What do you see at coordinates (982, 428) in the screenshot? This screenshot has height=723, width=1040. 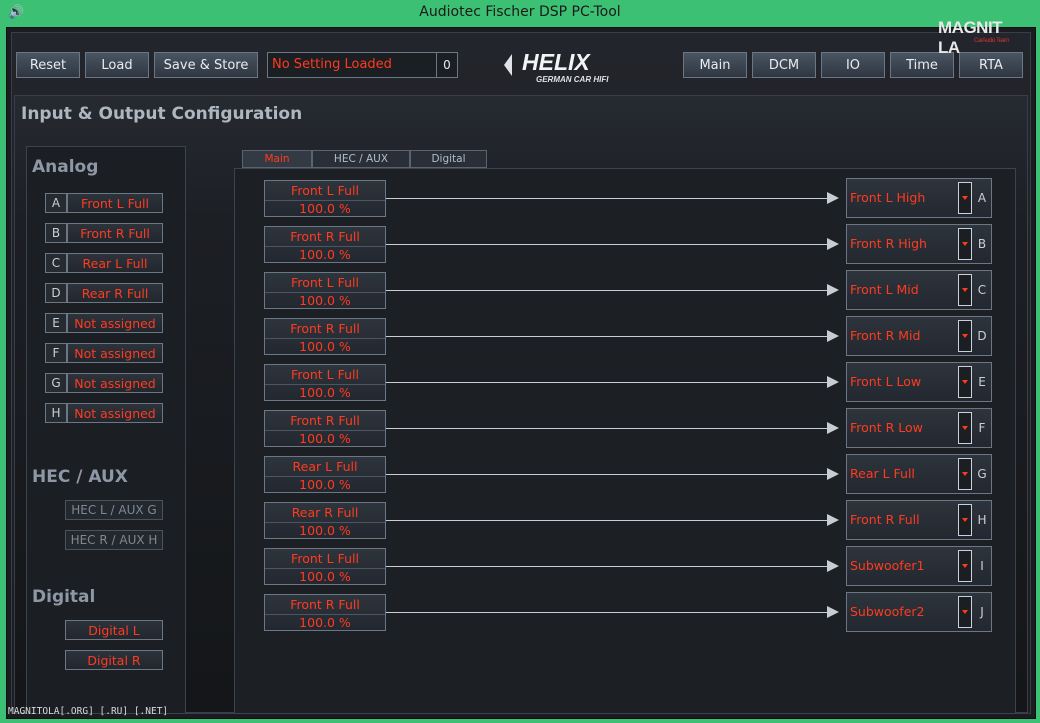 I see `output-letter: F` at bounding box center [982, 428].